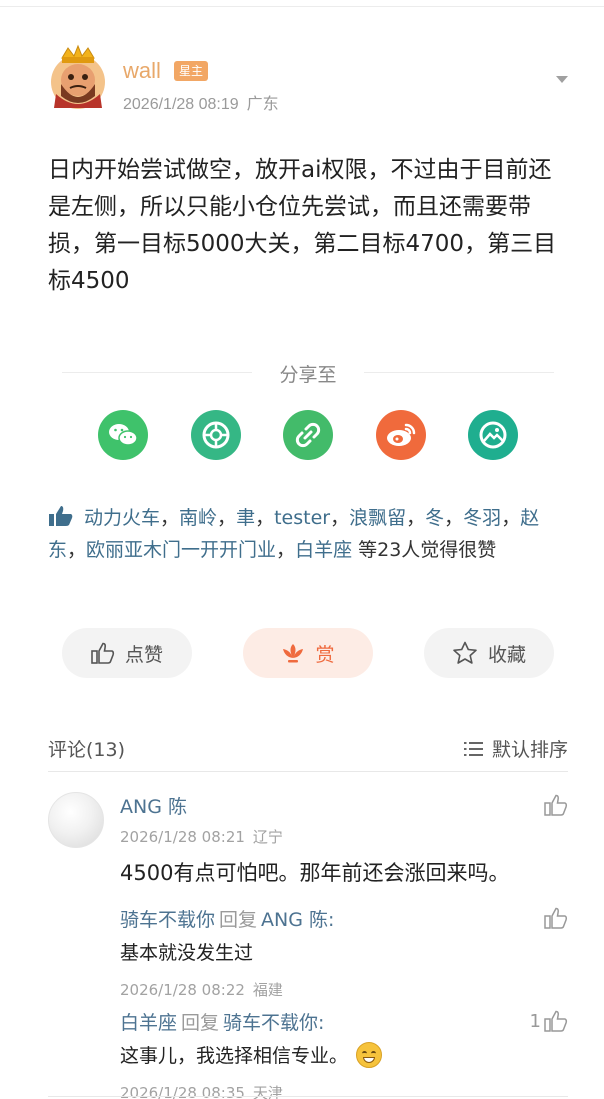 The height and width of the screenshot is (1099, 604). What do you see at coordinates (181, 104) in the screenshot?
I see `post-time: 2026/1/28 08:19` at bounding box center [181, 104].